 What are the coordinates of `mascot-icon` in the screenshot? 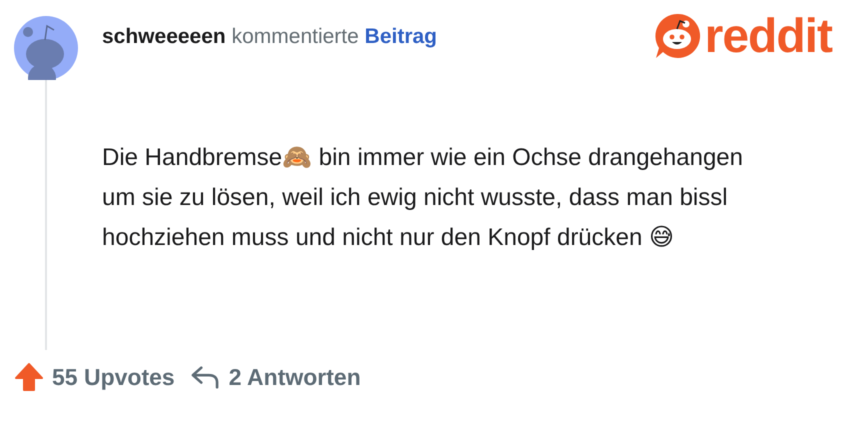 It's located at (676, 36).